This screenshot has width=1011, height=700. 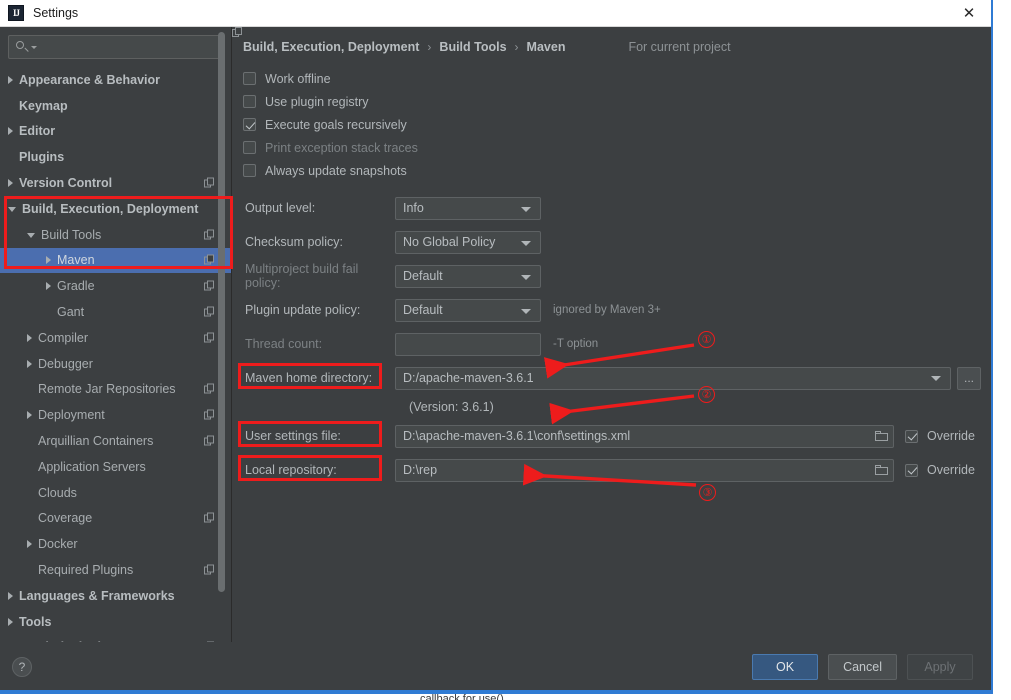 I want to click on sidebar-item-languages-frameworks: Languages & Frameworks, so click(x=115, y=596).